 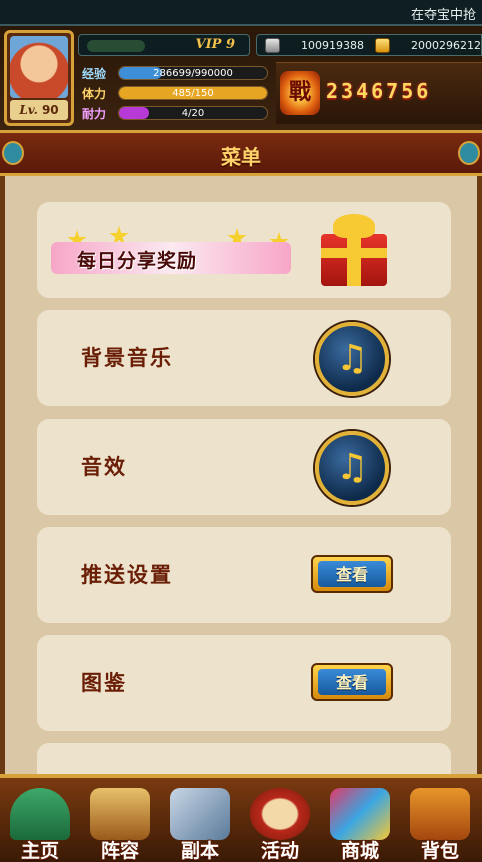 What do you see at coordinates (164, 45) in the screenshot?
I see `name-bar: VIP 9` at bounding box center [164, 45].